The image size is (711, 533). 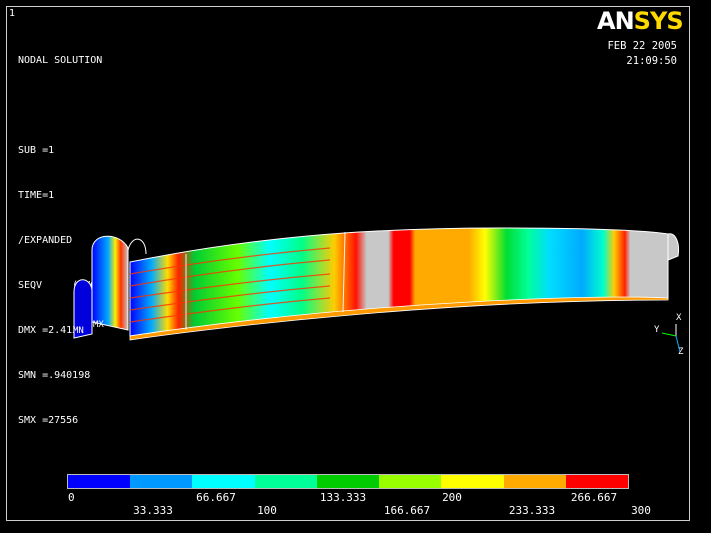 What do you see at coordinates (343, 497) in the screenshot?
I see `legend-tick-label: 133.333` at bounding box center [343, 497].